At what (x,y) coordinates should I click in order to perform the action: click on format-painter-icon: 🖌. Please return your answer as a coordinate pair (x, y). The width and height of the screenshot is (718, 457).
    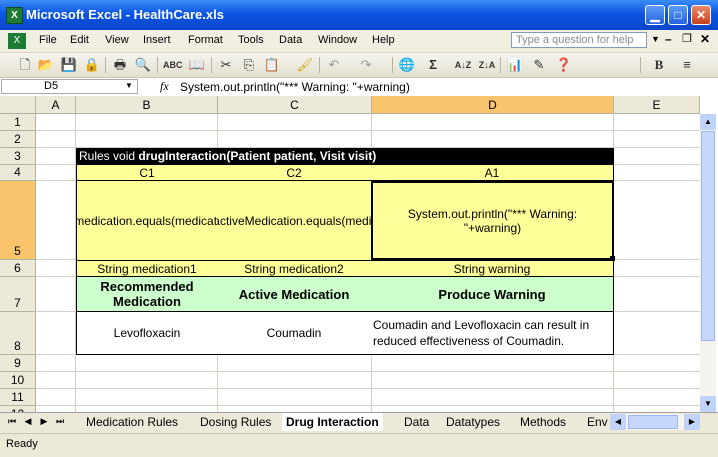
    Looking at the image, I should click on (305, 65).